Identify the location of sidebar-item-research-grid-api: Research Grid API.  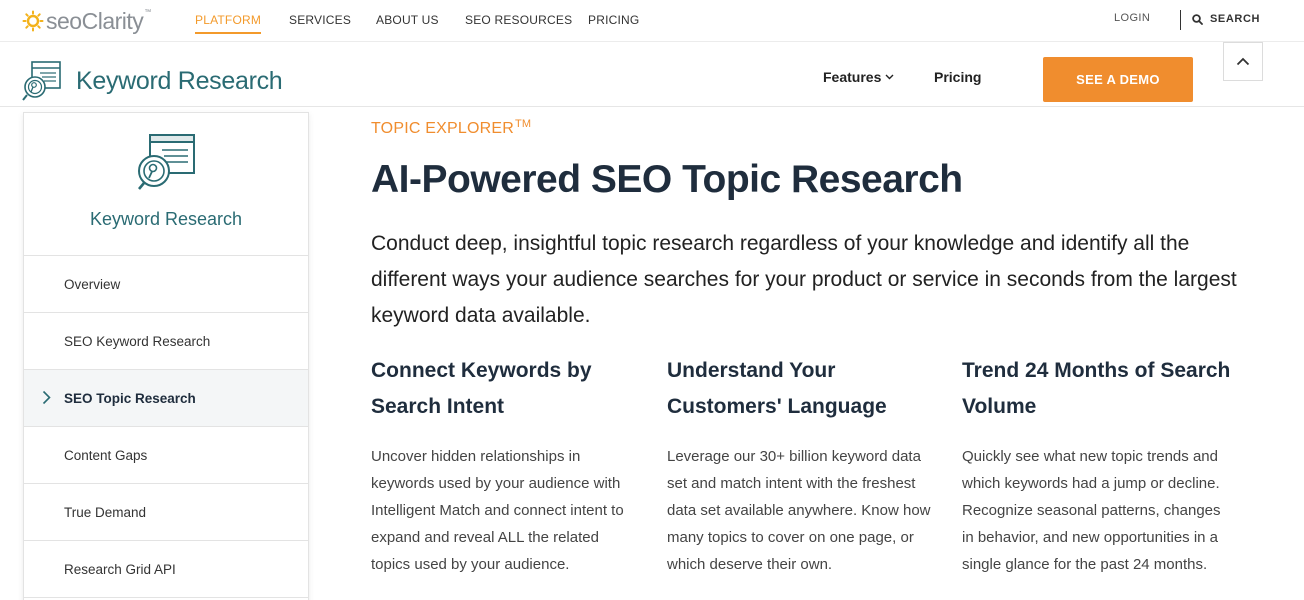
(166, 569).